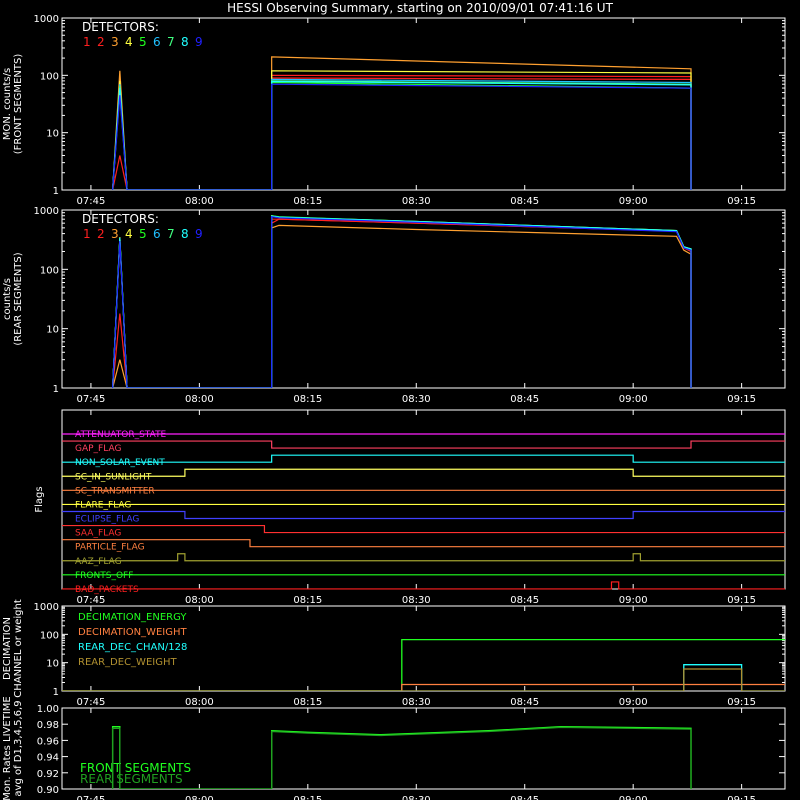 The width and height of the screenshot is (800, 800). I want to click on legend-detector-2: 2, so click(101, 234).